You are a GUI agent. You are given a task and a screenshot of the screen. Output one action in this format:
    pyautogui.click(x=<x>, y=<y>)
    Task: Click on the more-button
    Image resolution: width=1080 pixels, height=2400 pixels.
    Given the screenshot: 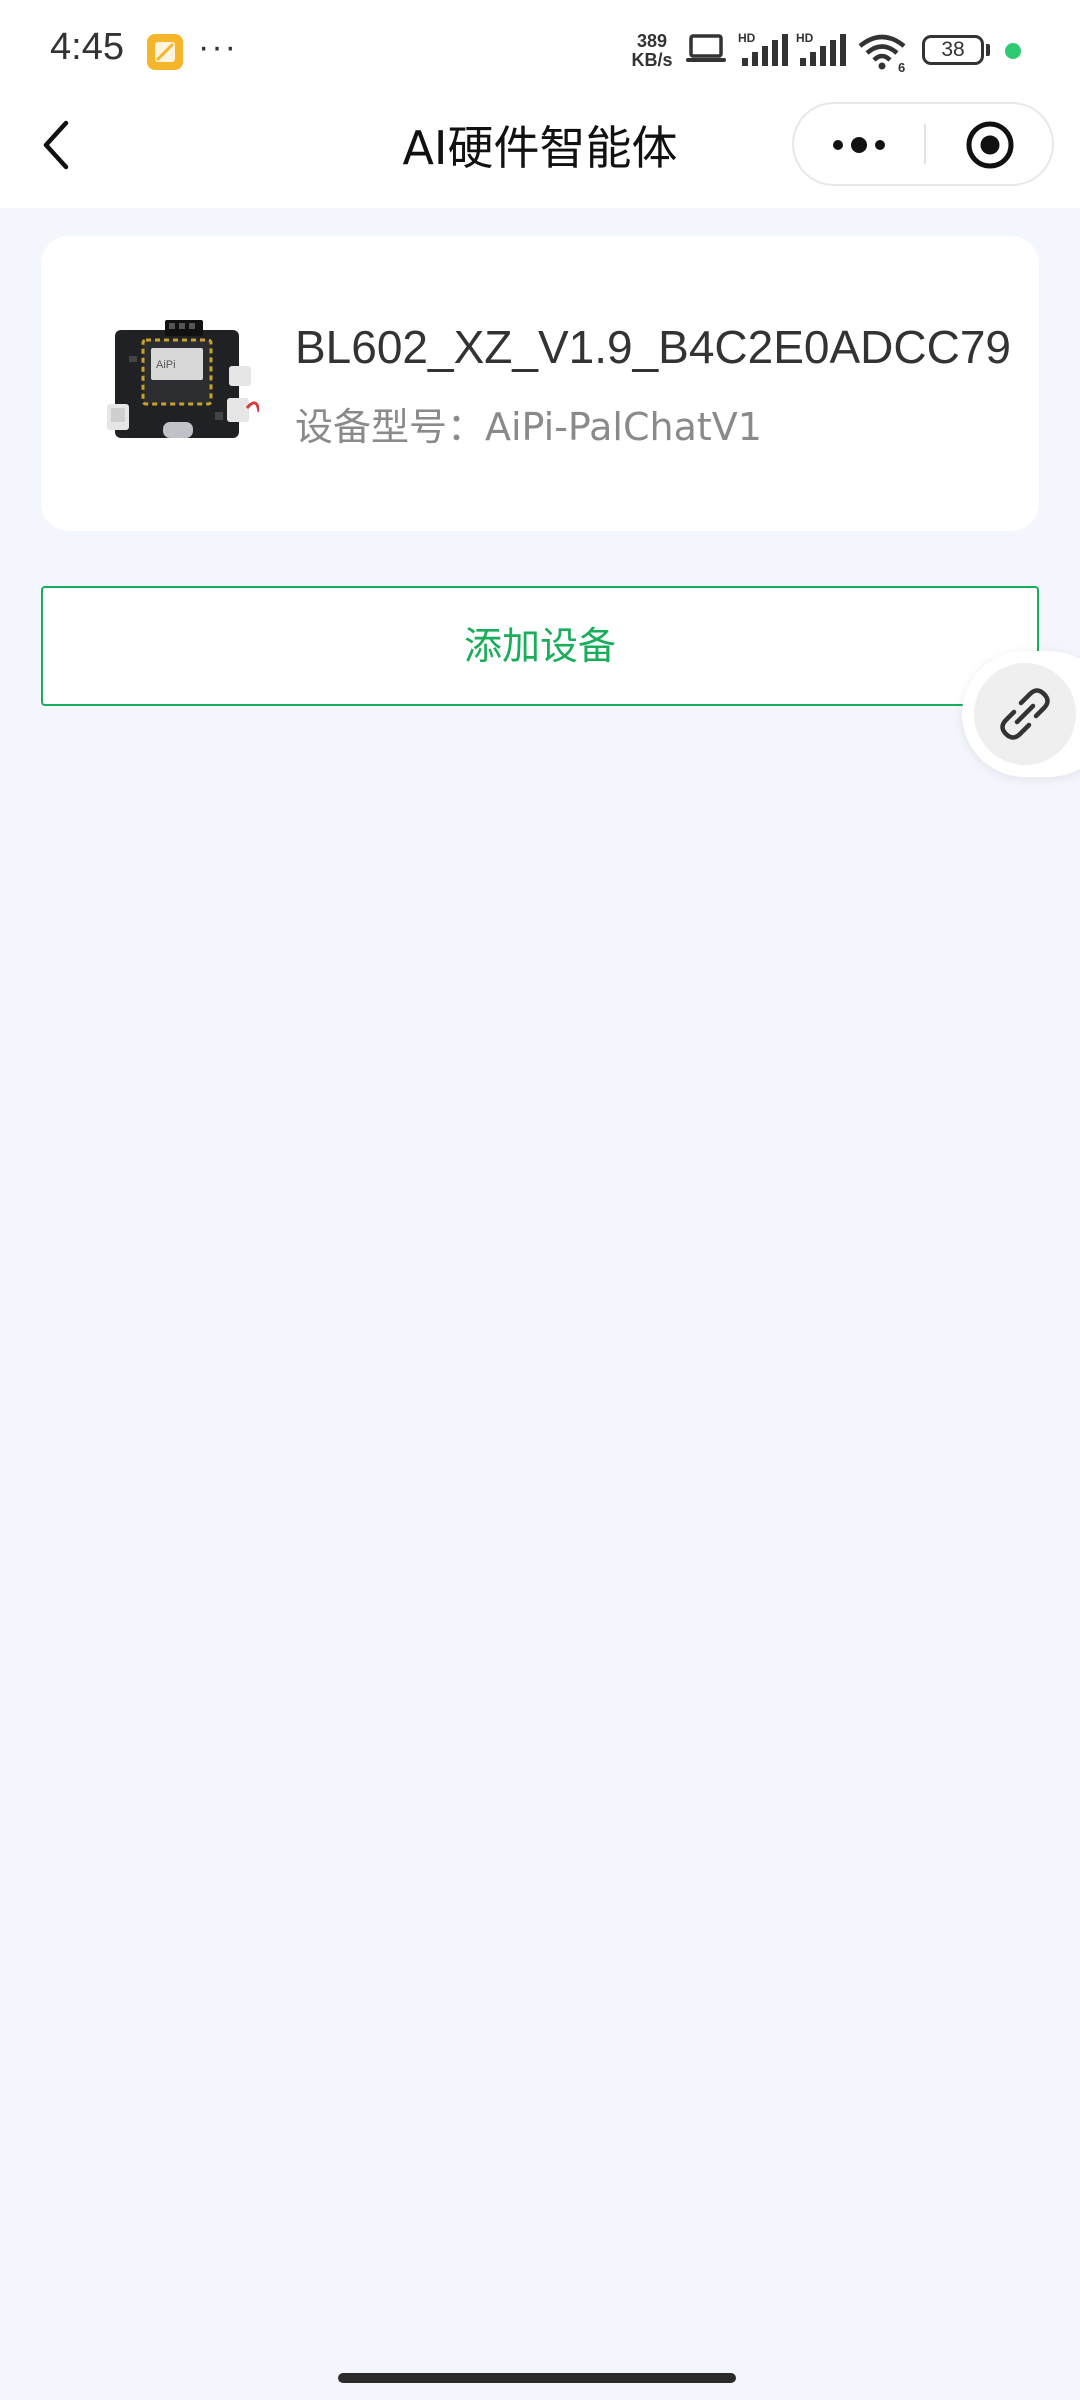 What is the action you would take?
    pyautogui.click(x=859, y=144)
    